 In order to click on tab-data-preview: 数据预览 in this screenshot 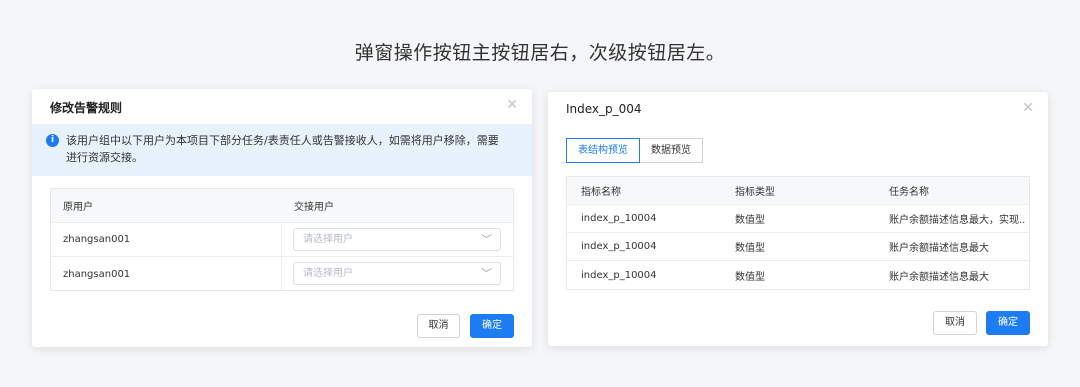, I will do `click(671, 150)`.